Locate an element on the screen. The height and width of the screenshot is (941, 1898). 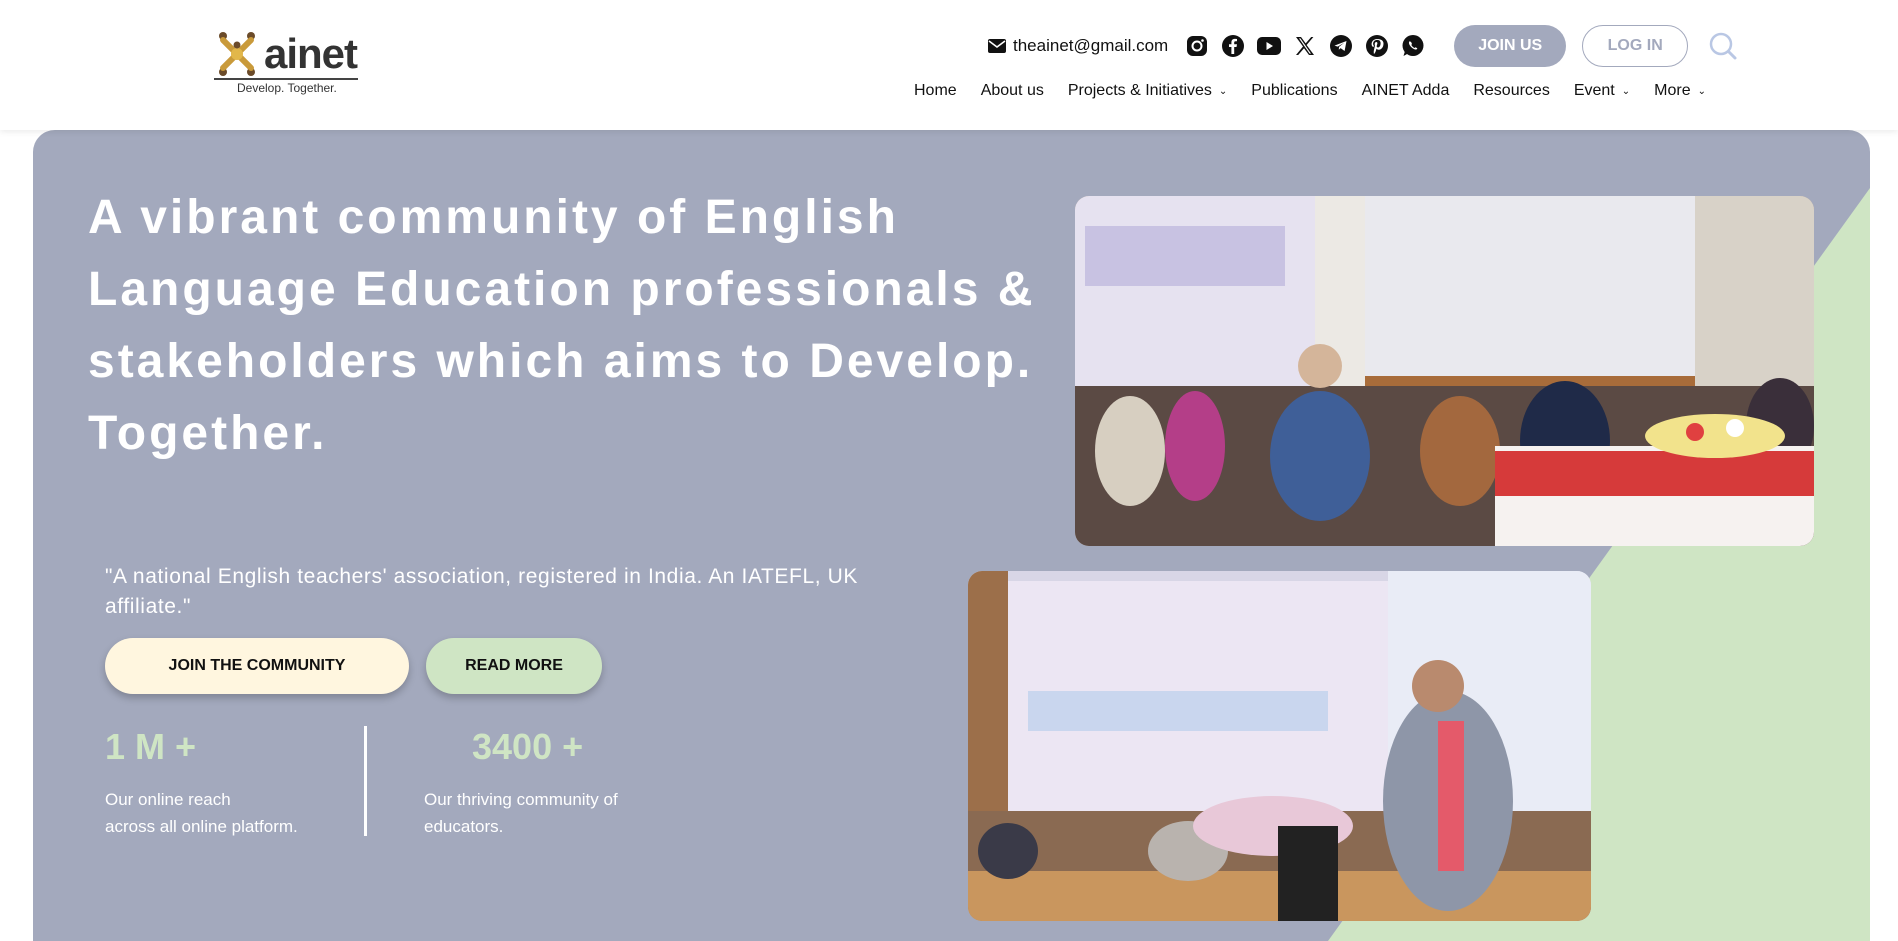
pinterest-icon is located at coordinates (1377, 46).